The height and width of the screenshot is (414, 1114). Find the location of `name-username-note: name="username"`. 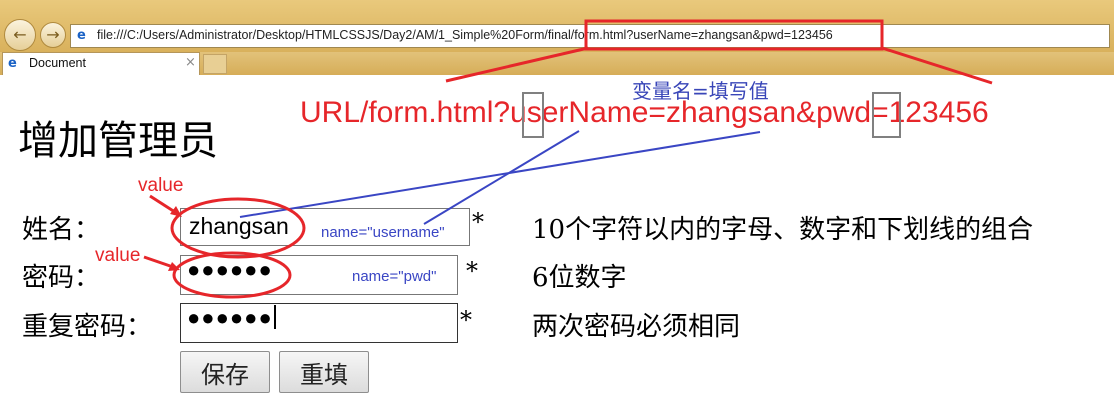

name-username-note: name="username" is located at coordinates (383, 232).